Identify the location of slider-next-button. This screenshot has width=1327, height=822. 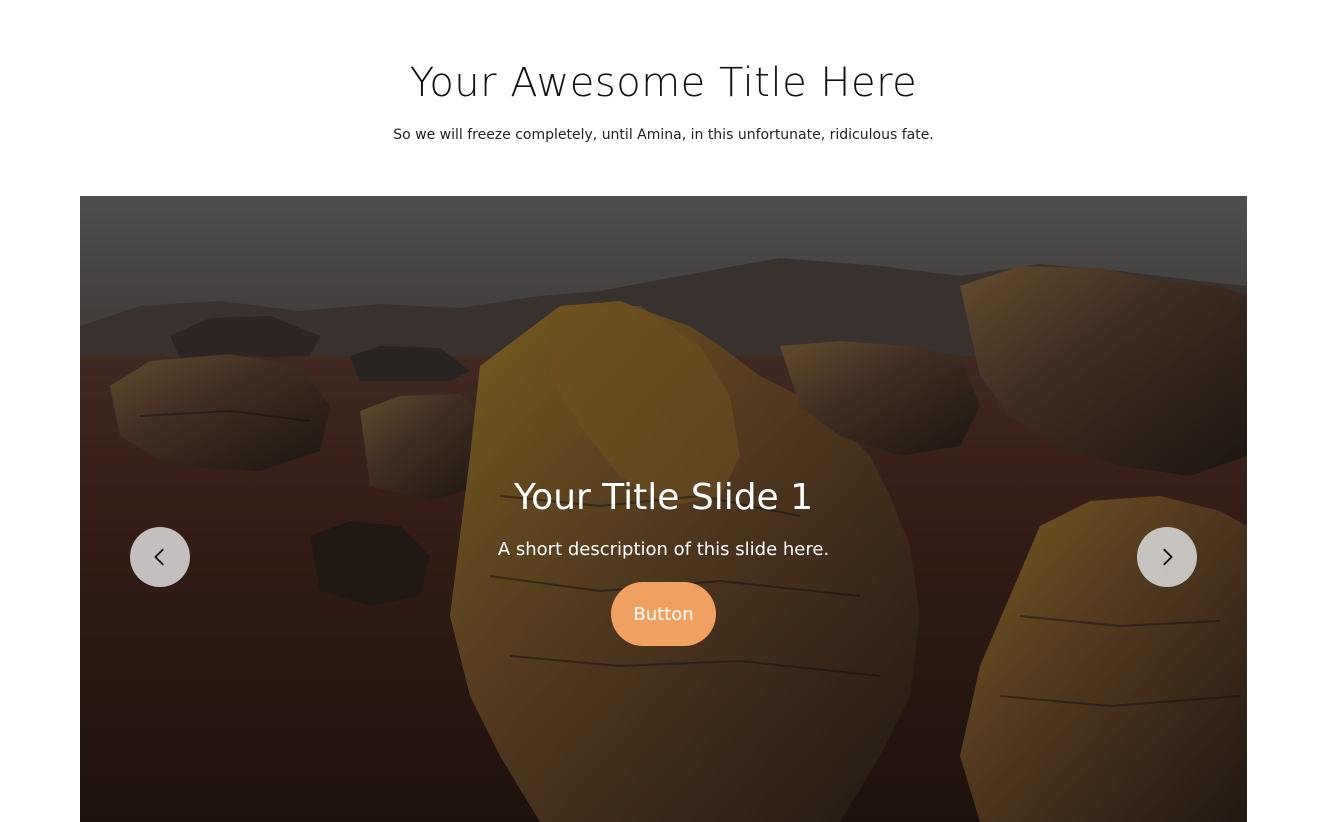
(1167, 557).